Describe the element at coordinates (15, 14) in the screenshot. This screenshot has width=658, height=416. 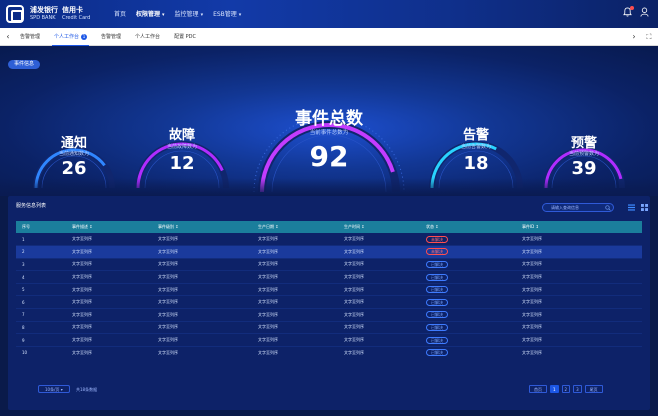
I see `spd-bank-logo` at that location.